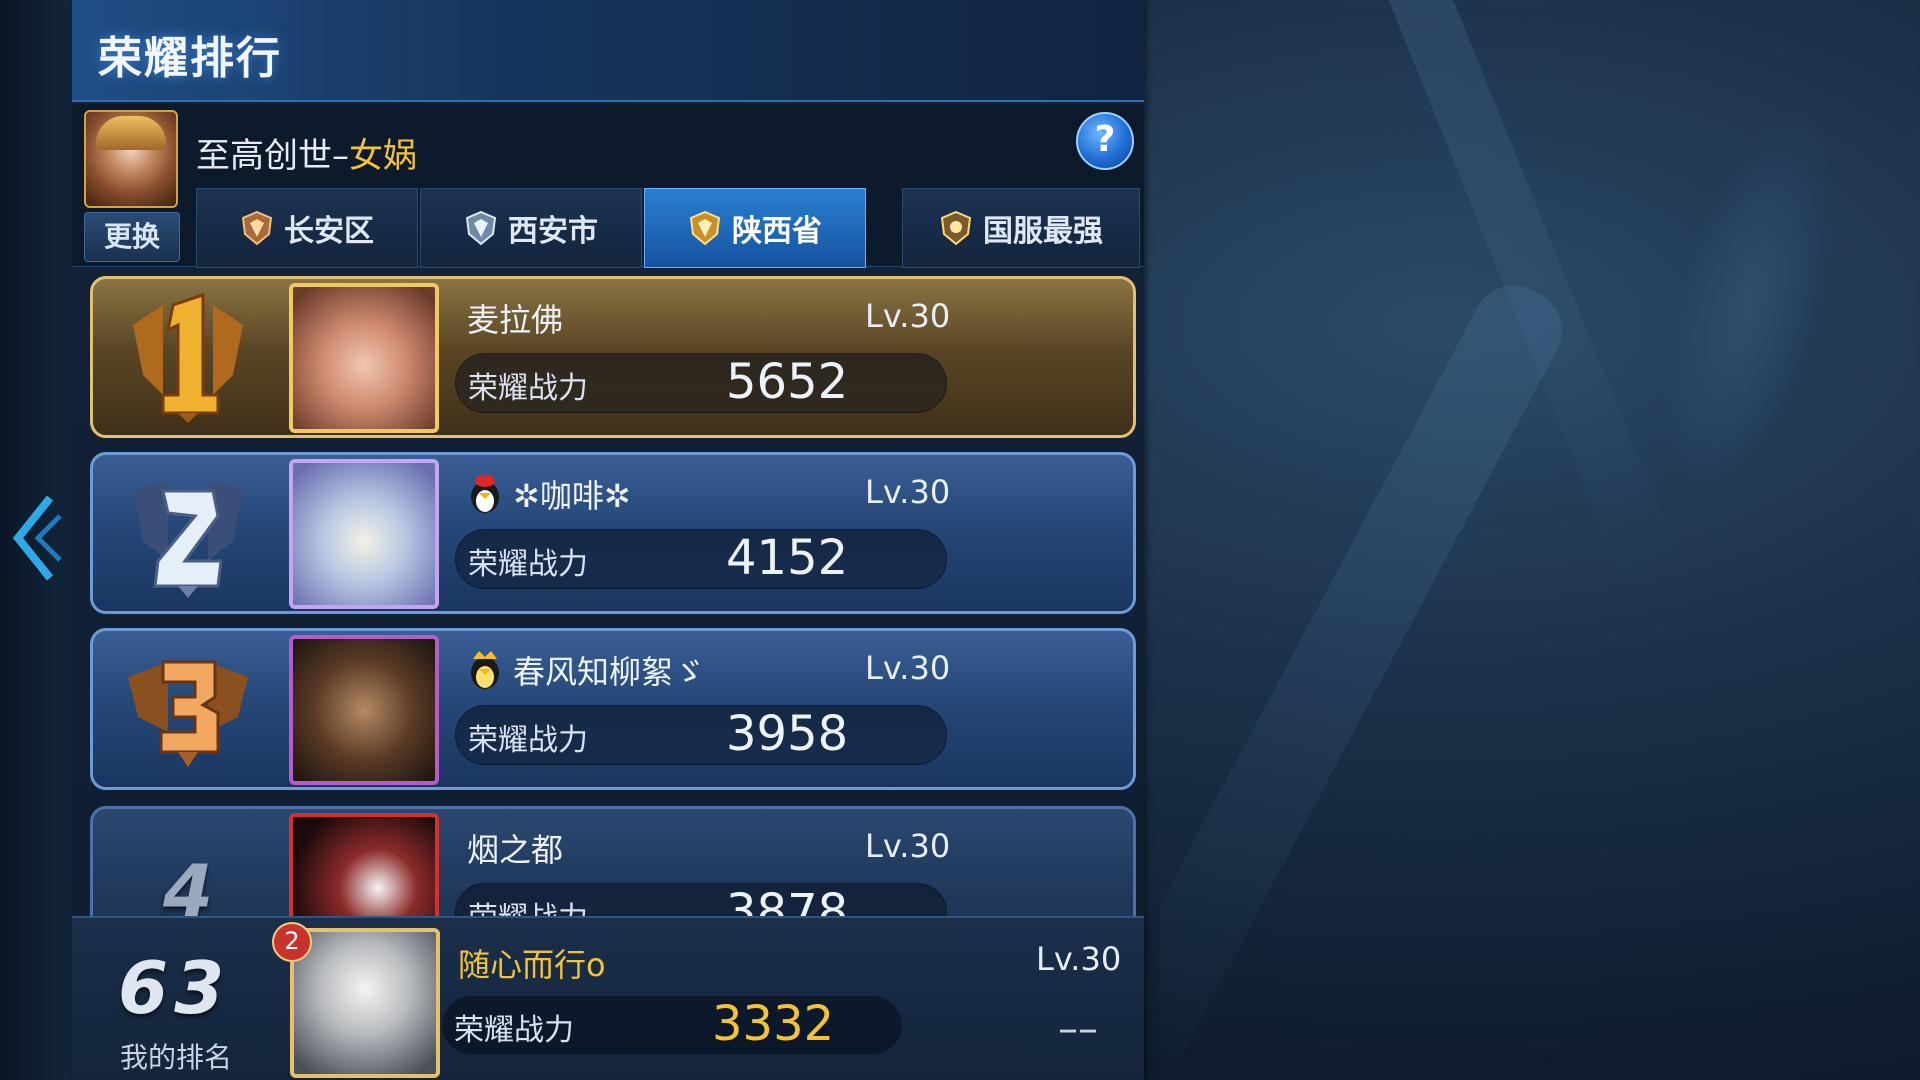  I want to click on shield-silver-icon, so click(481, 228).